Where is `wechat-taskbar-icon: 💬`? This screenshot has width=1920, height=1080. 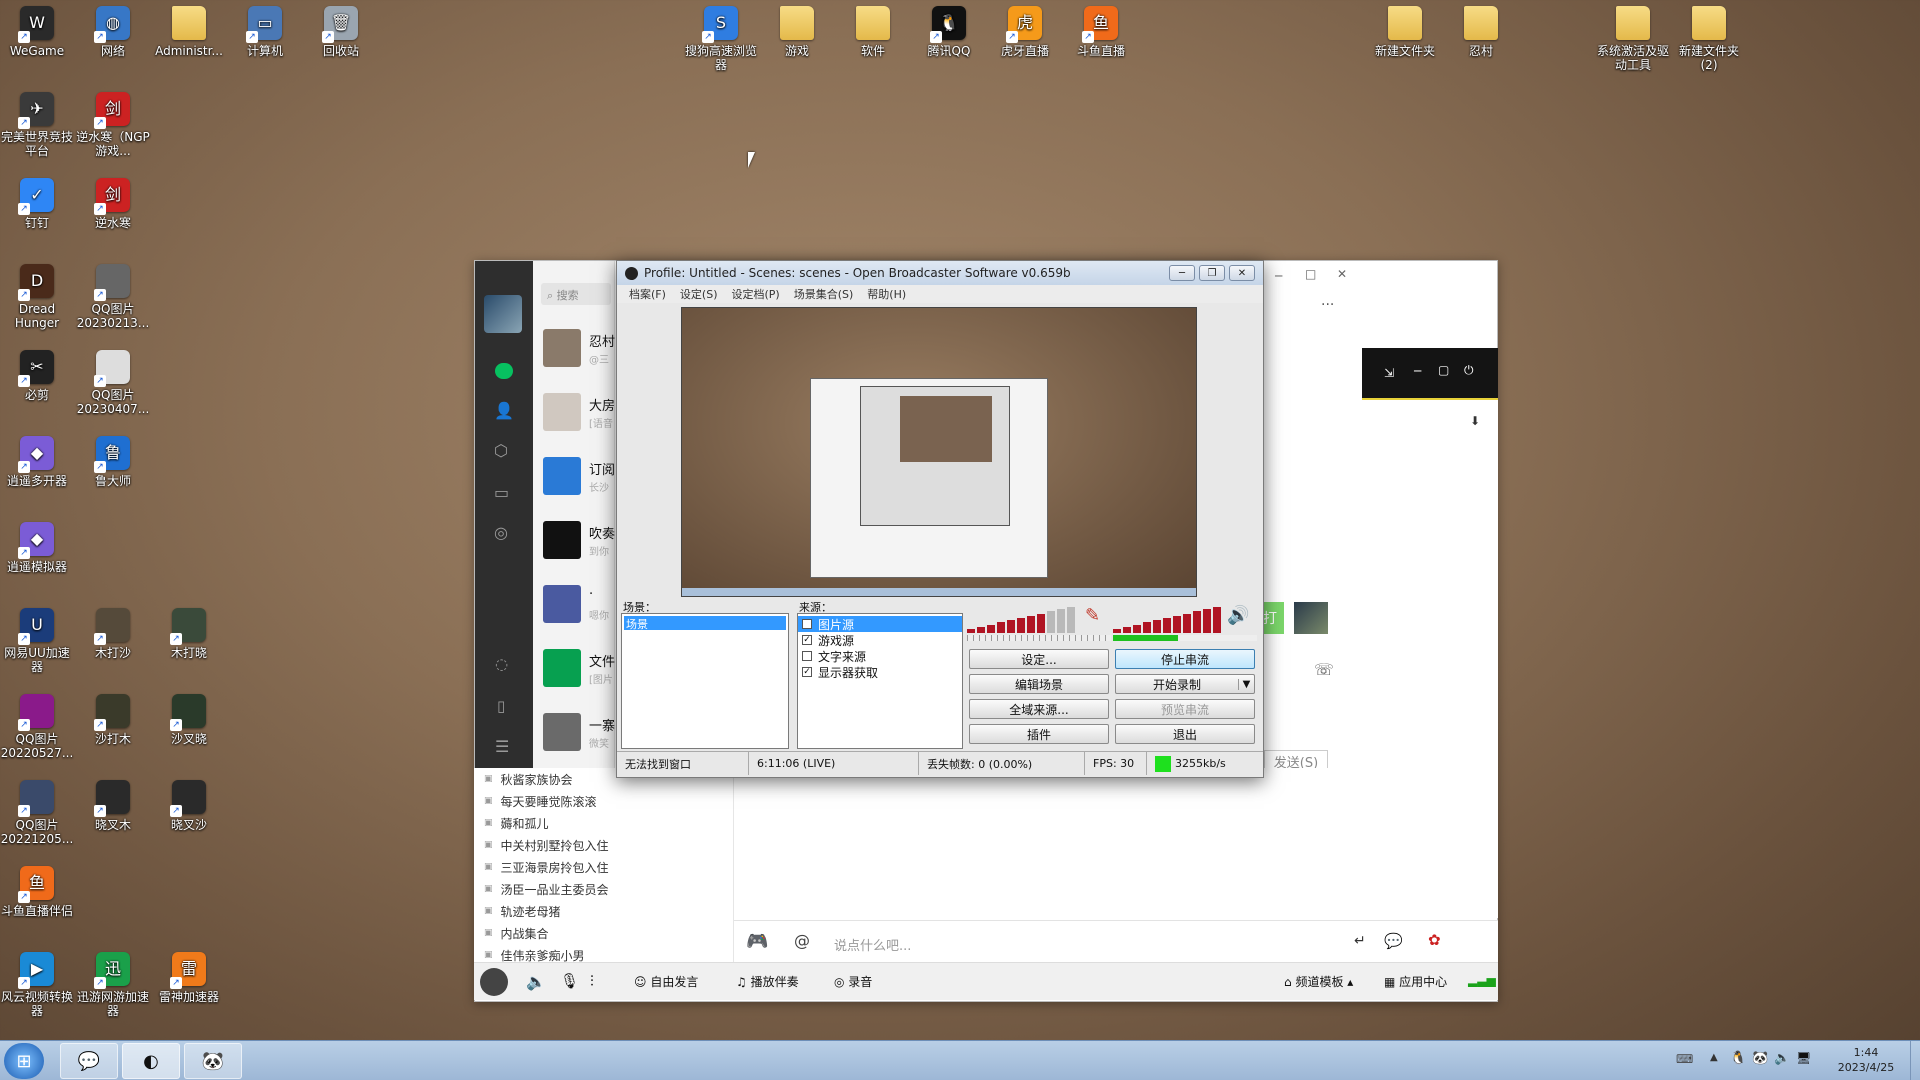 wechat-taskbar-icon: 💬 is located at coordinates (89, 1061).